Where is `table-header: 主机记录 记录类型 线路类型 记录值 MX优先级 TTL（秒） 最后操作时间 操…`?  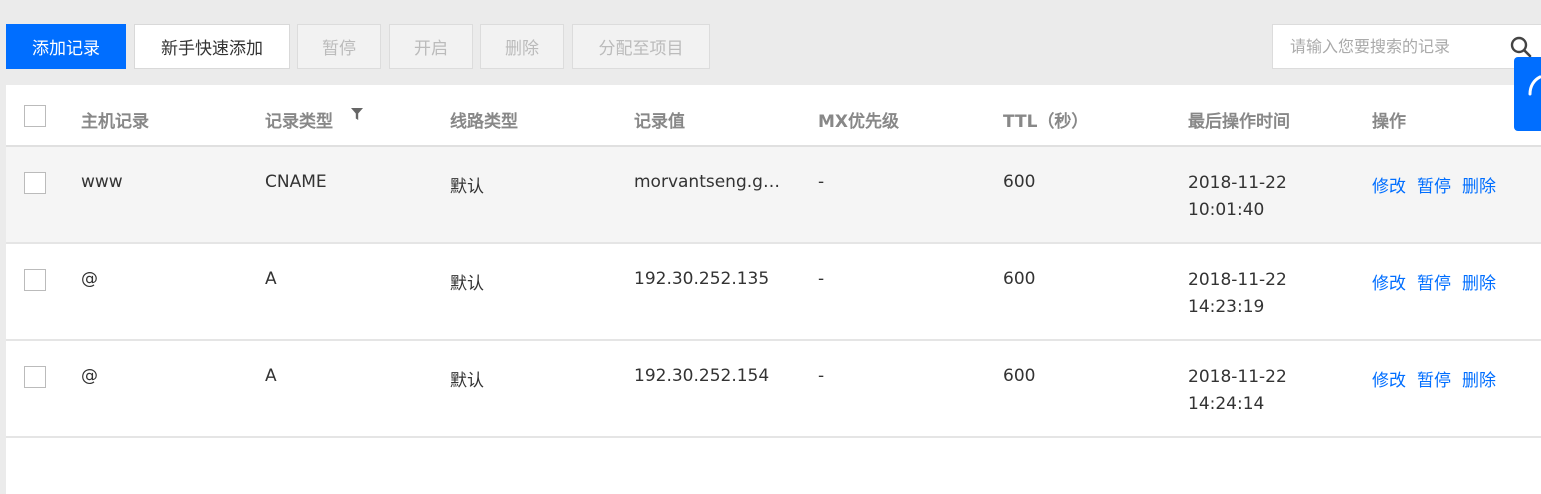 table-header: 主机记录 记录类型 线路类型 记录值 MX优先级 TTL（秒） 最后操作时间 操… is located at coordinates (773, 116).